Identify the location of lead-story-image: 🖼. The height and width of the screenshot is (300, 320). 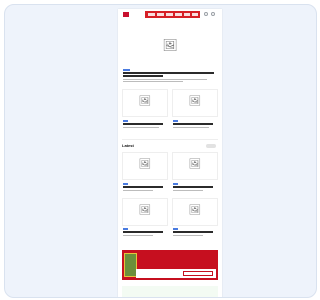
(170, 45).